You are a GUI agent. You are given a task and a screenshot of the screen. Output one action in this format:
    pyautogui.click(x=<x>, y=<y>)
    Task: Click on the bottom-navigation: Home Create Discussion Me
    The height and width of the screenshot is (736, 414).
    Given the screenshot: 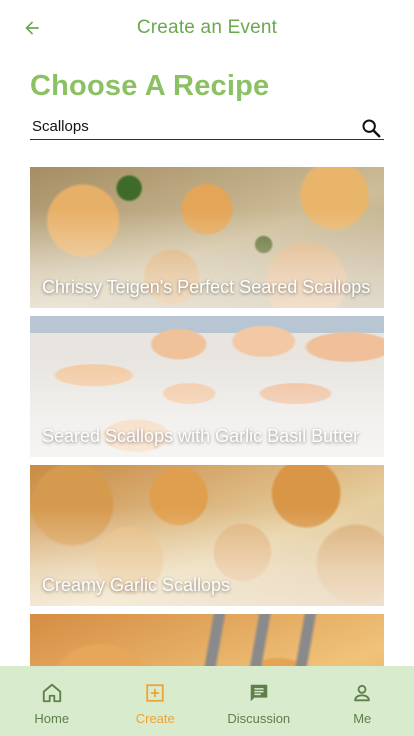 What is the action you would take?
    pyautogui.click(x=207, y=701)
    